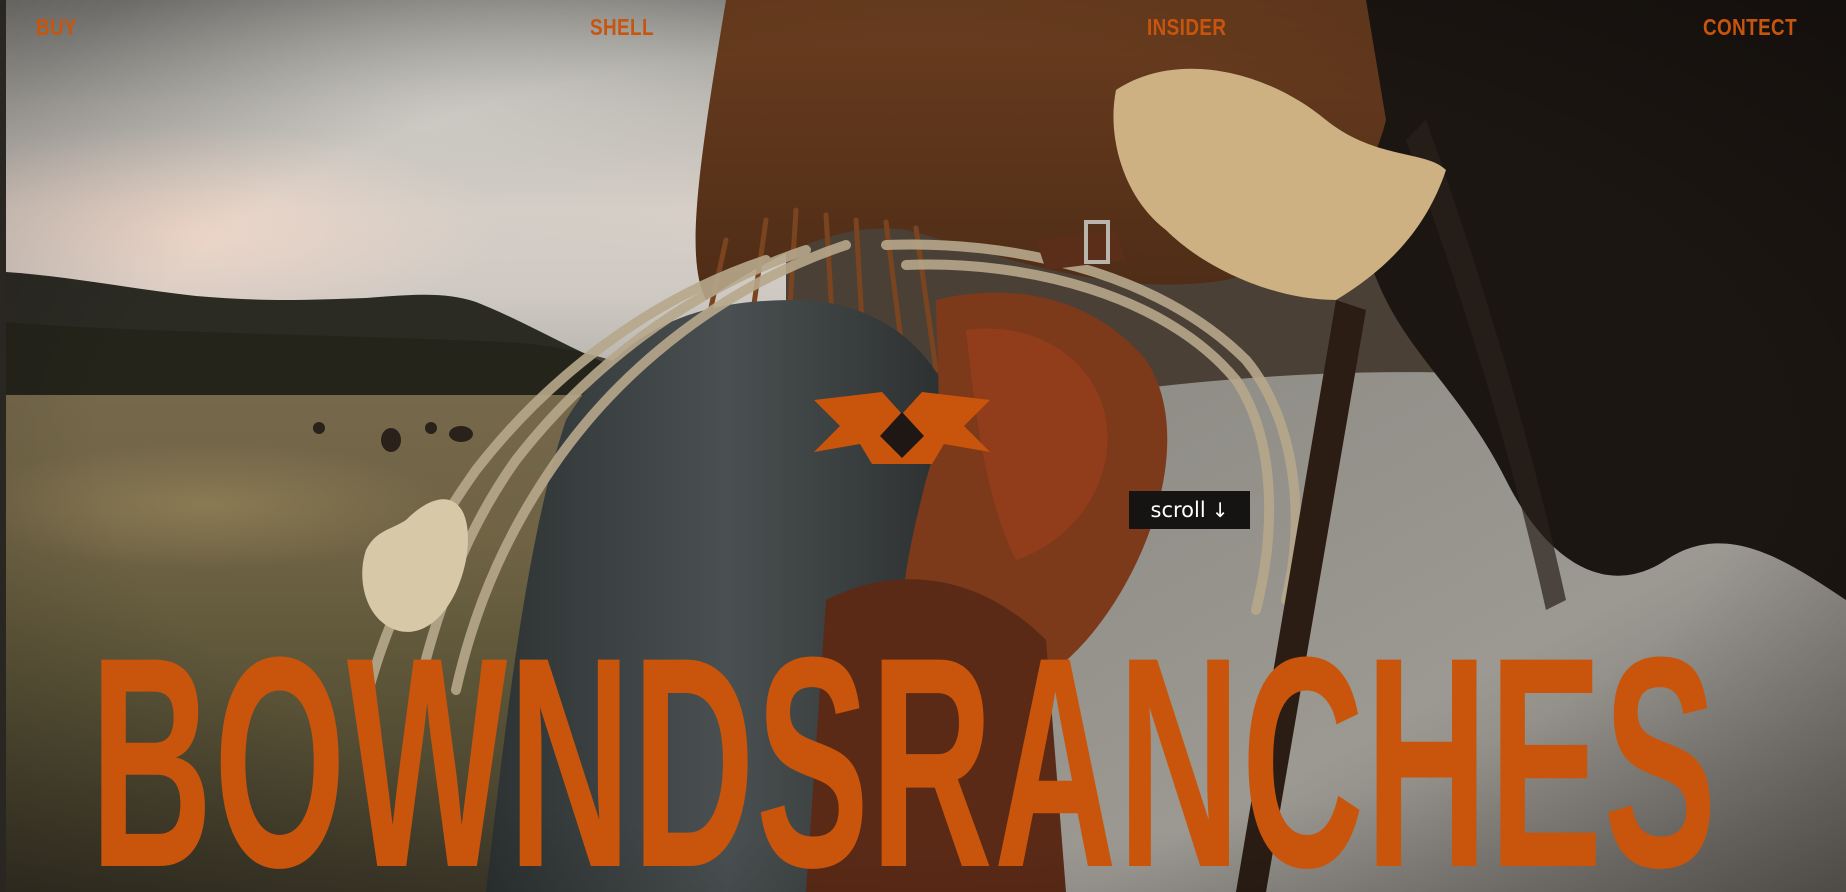  What do you see at coordinates (902, 433) in the screenshot?
I see `ranch-brand-icon` at bounding box center [902, 433].